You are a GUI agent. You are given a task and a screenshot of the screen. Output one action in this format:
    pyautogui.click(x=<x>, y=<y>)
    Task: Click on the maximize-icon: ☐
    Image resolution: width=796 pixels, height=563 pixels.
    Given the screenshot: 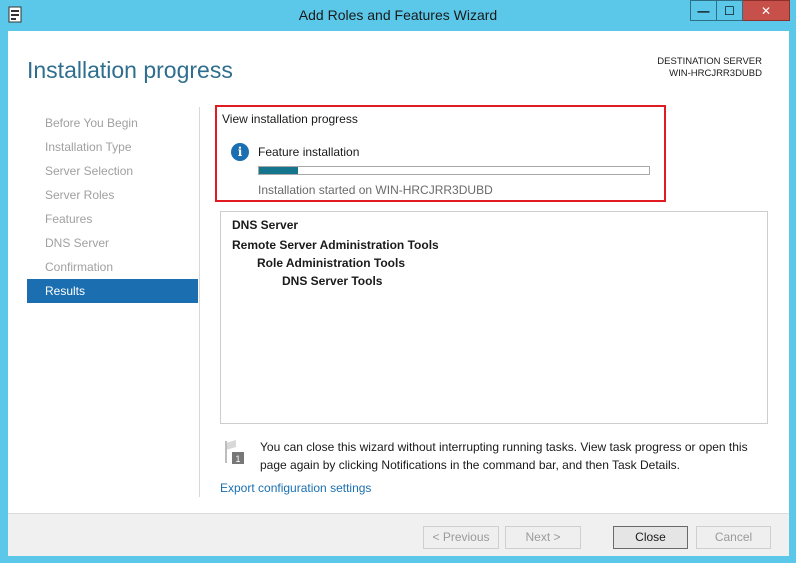 What is the action you would take?
    pyautogui.click(x=729, y=10)
    